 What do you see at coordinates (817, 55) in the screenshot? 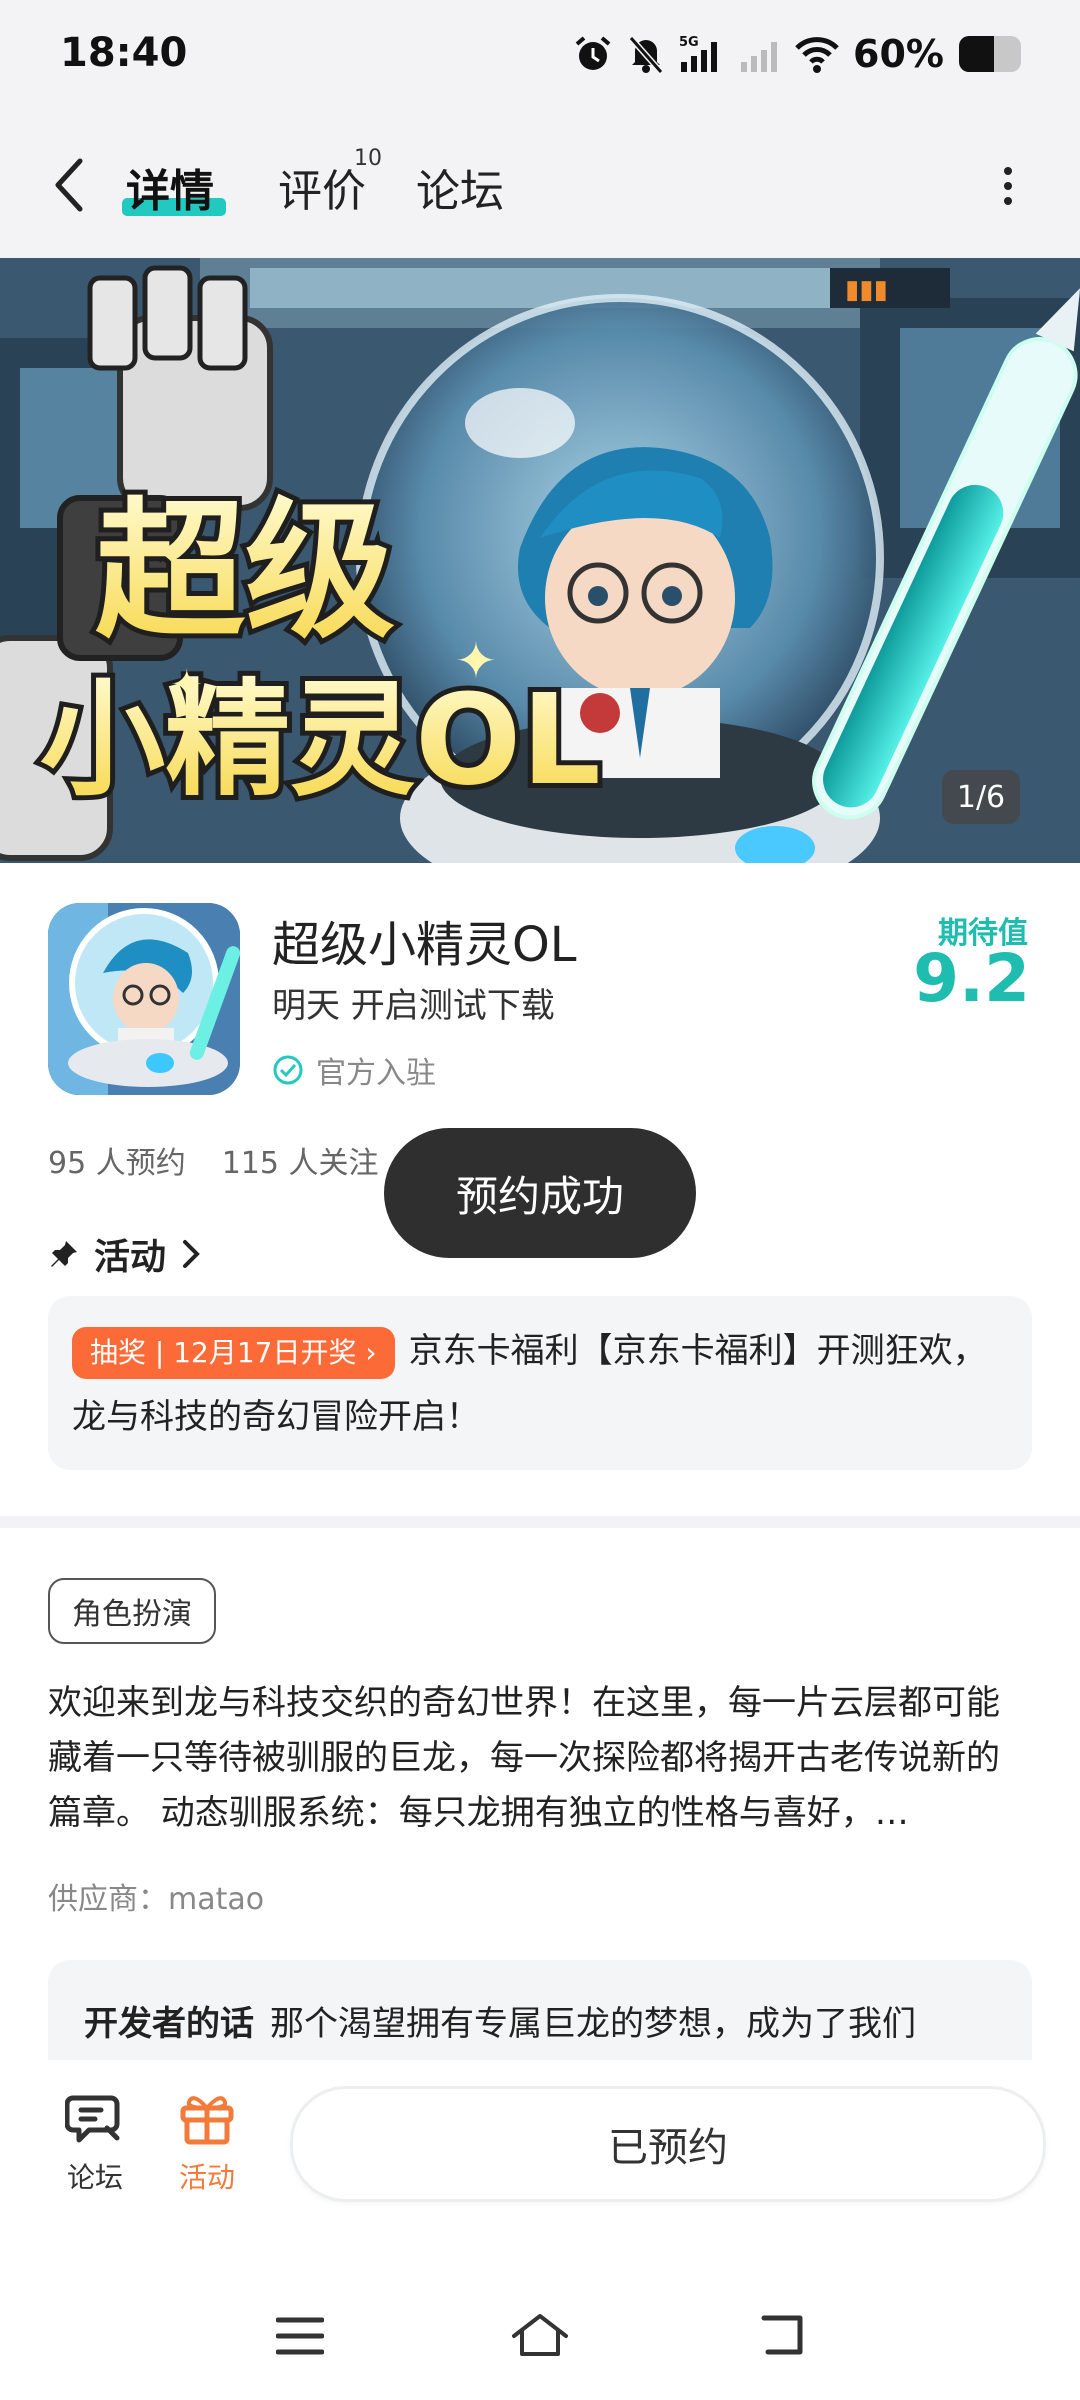
I see `wifi-icon` at bounding box center [817, 55].